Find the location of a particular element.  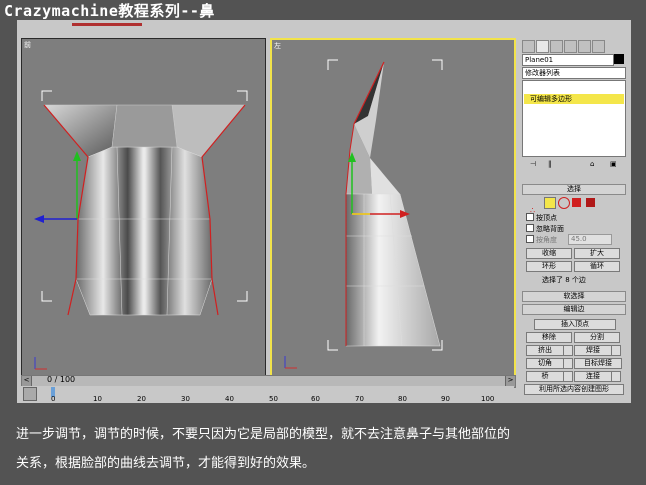

stack-item-editable-poly: 可编辑多边形 is located at coordinates (574, 99).